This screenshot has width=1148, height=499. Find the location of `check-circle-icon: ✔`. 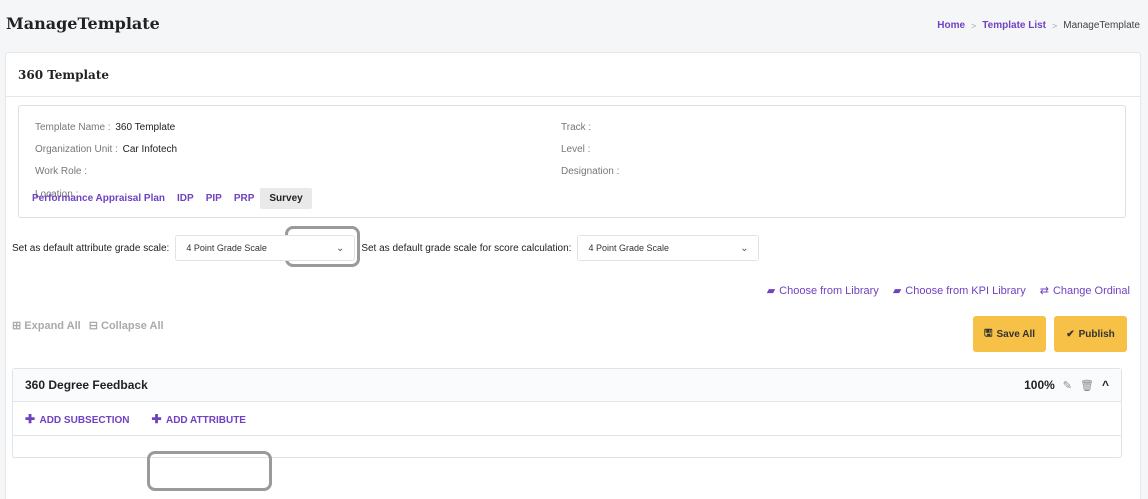

check-circle-icon: ✔ is located at coordinates (1070, 334).